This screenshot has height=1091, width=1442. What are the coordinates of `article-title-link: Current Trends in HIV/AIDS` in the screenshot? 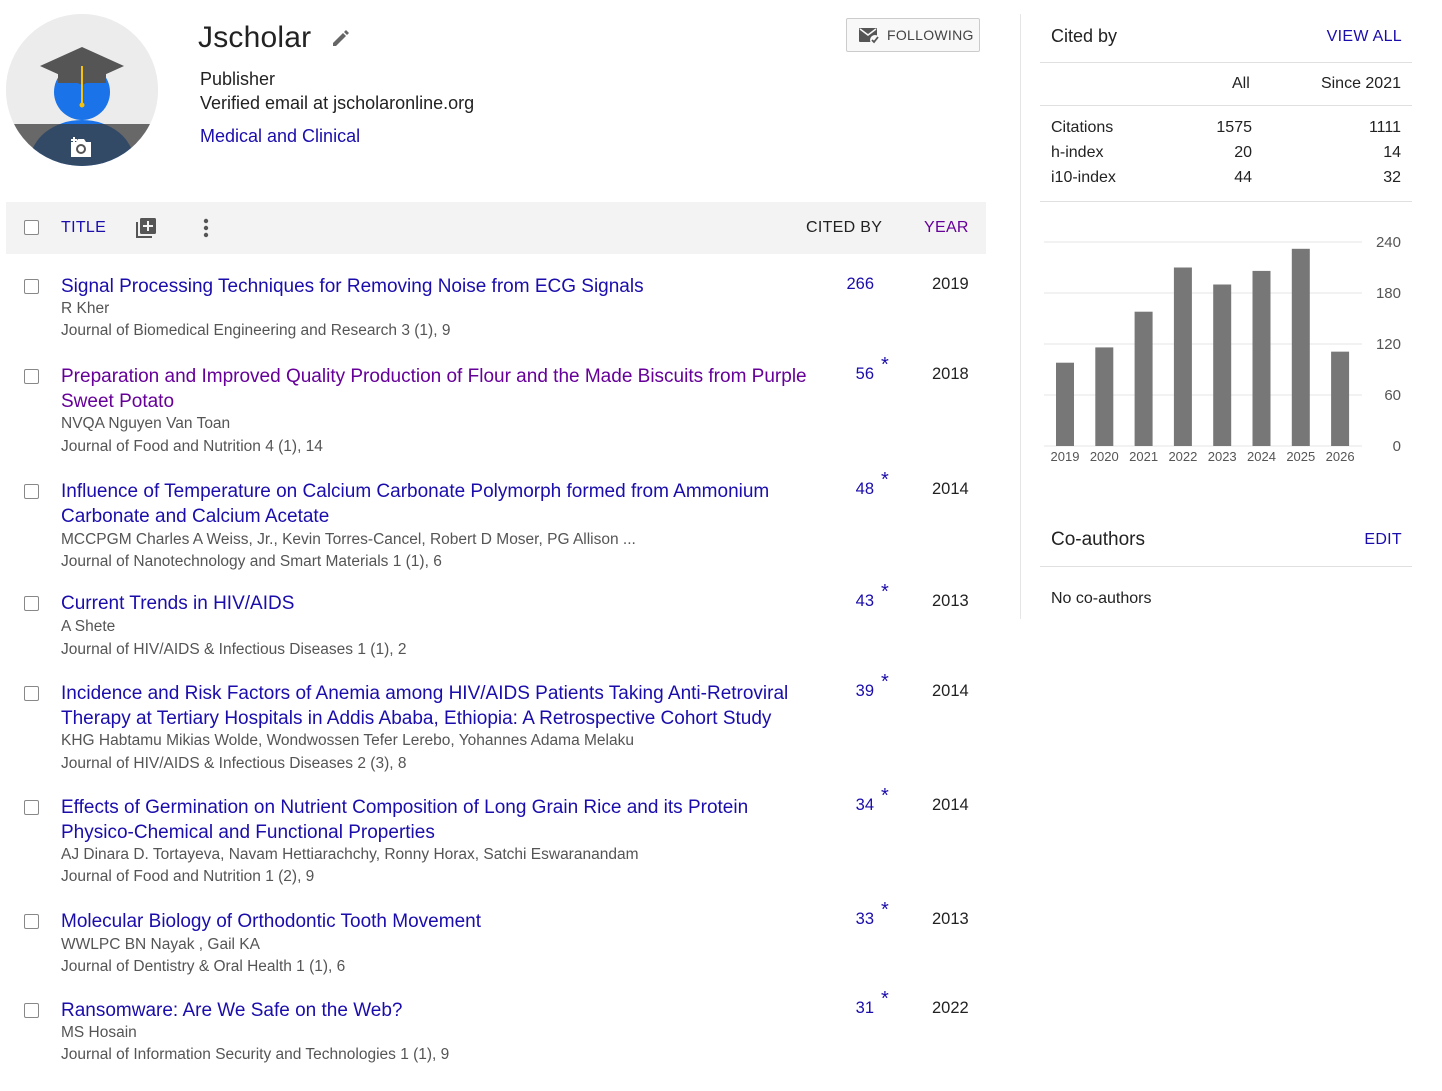 It's located at (436, 603).